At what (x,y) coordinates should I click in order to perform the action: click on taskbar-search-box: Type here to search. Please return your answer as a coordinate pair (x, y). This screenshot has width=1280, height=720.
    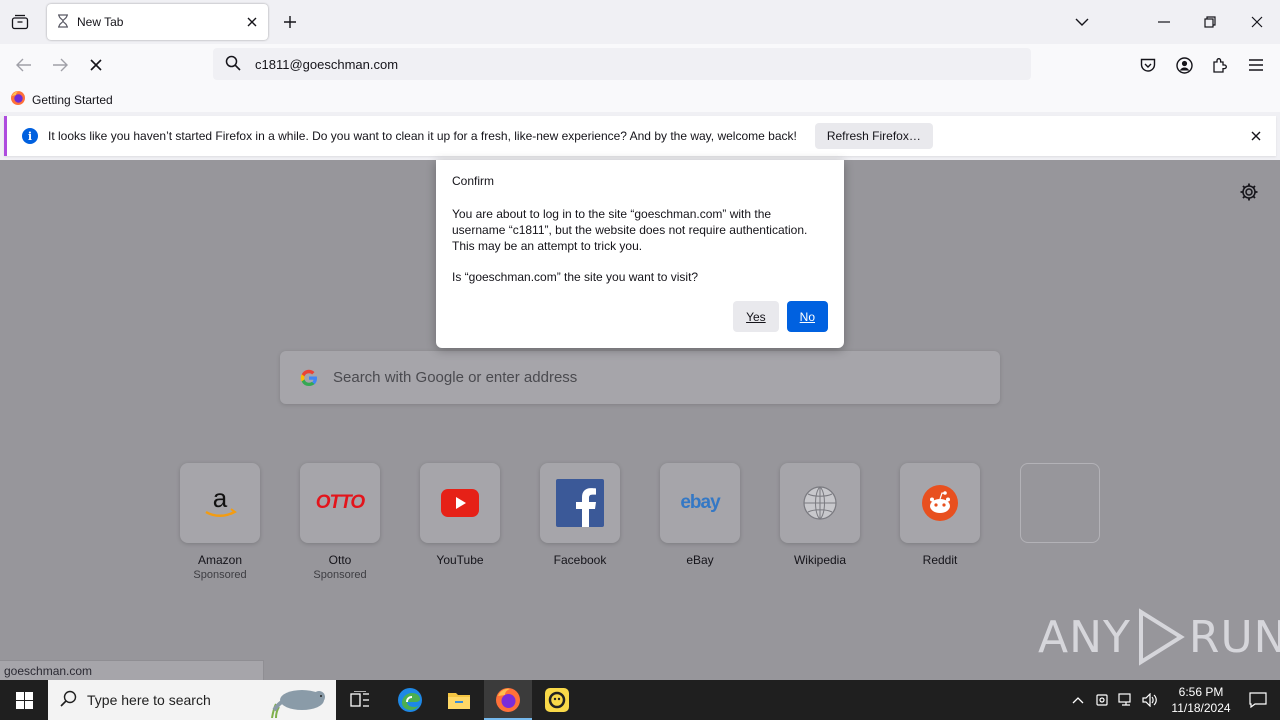
    Looking at the image, I should click on (192, 700).